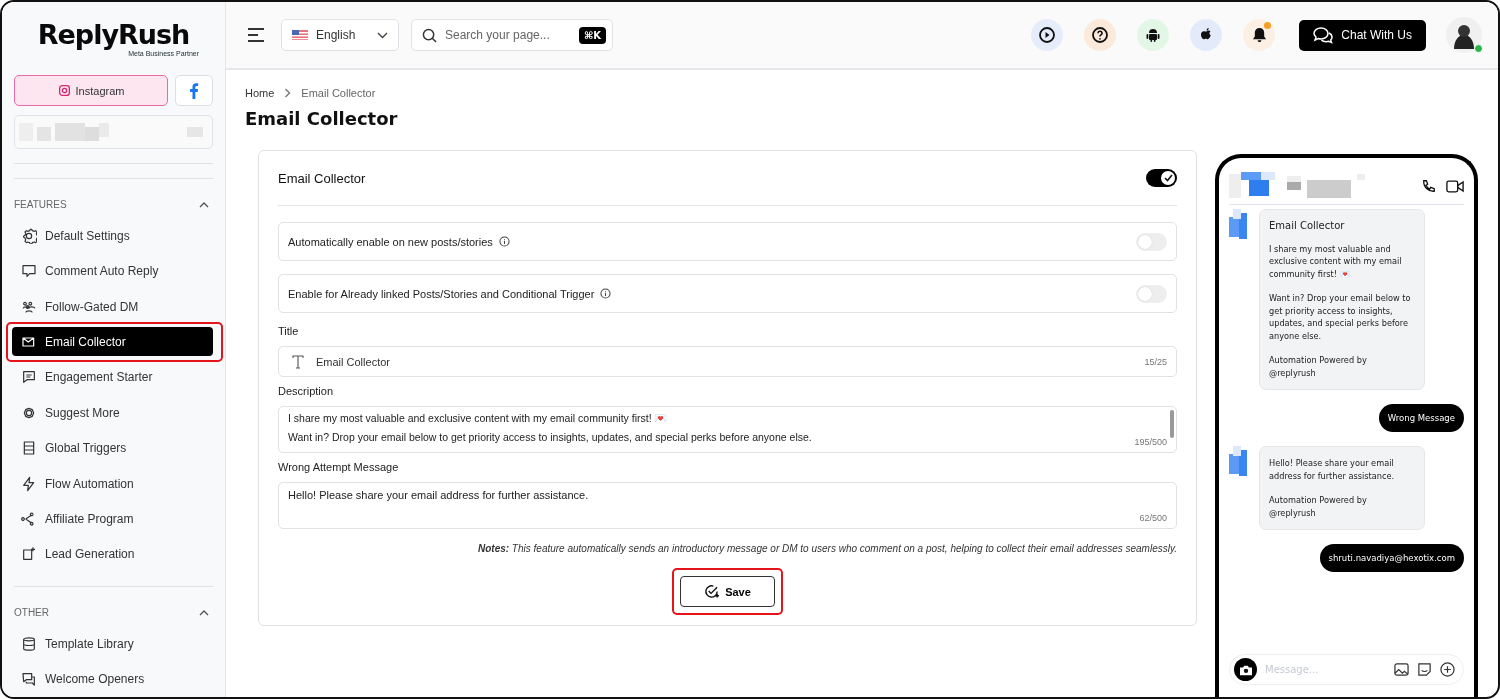 The image size is (1500, 699). Describe the element at coordinates (1340, 317) in the screenshot. I see `bubble-text: Want in? Drop your email below to get priority access to insights, updates, and special perks before anyone else.` at that location.